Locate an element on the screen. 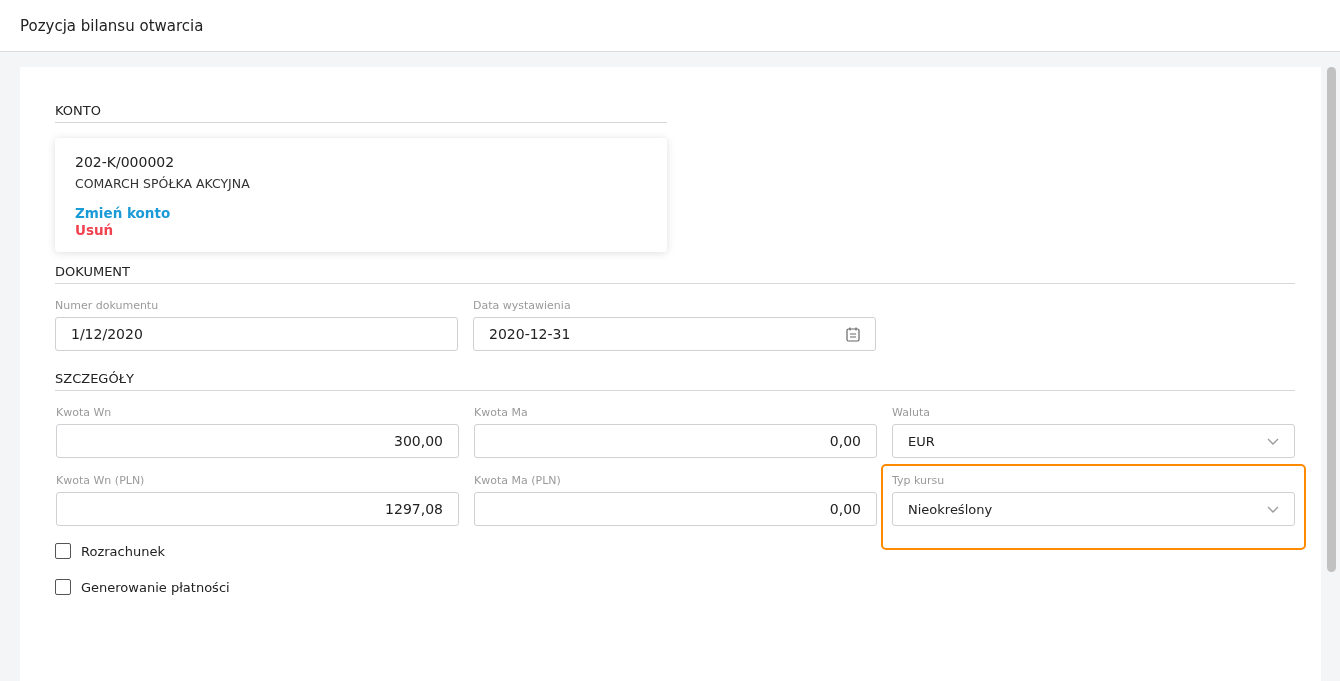 This screenshot has height=681, width=1340. section-heading: DOKUMENT is located at coordinates (675, 274).